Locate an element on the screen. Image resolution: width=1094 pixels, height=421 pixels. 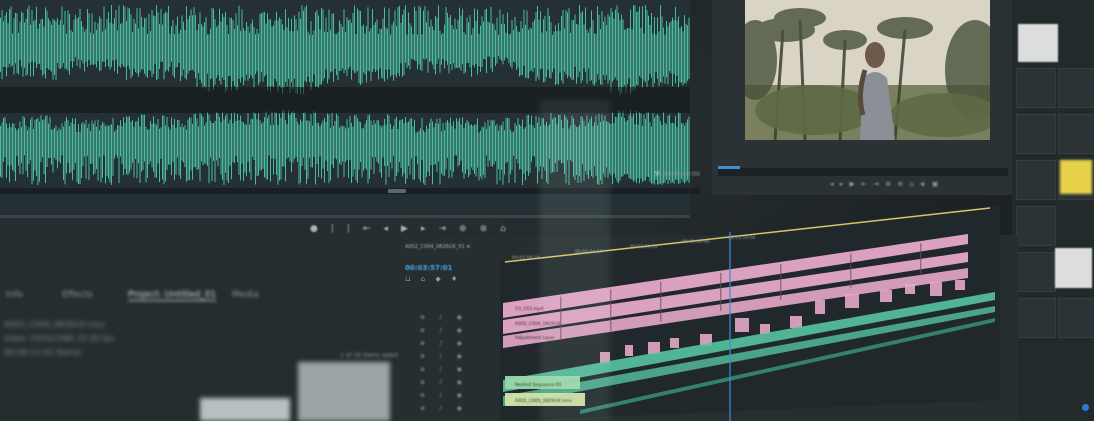
ruler-label: 00:03:59:04 is located at coordinates (742, 238).